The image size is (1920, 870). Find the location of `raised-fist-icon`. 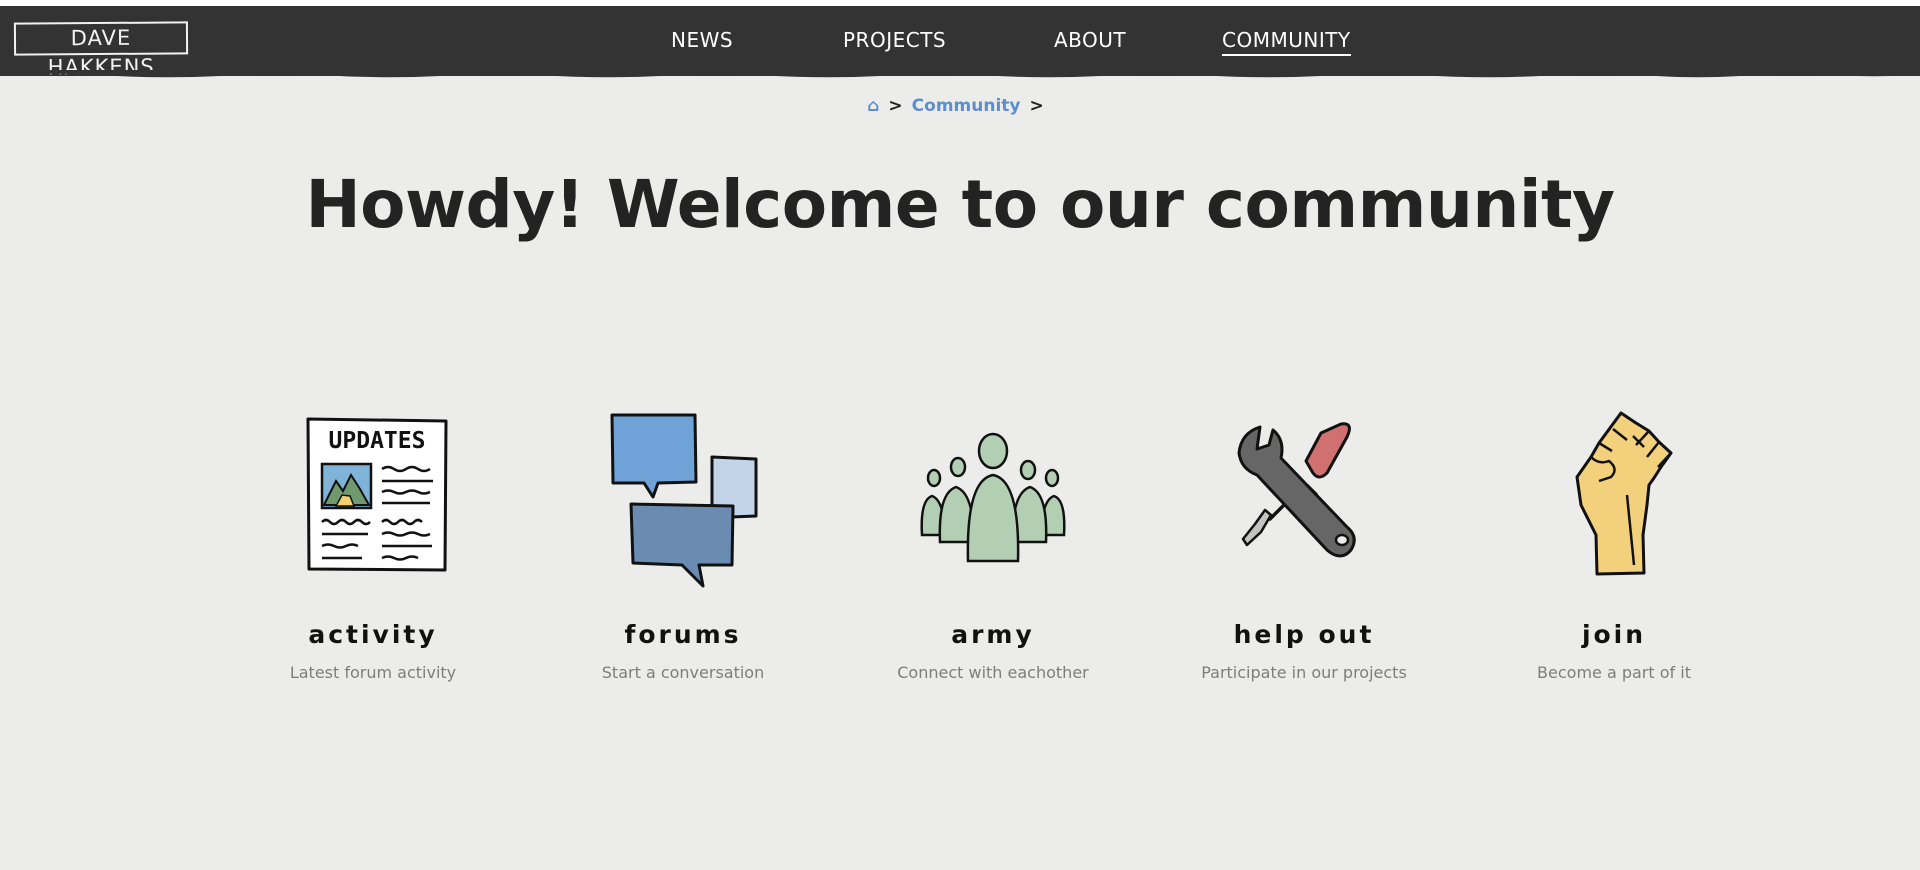

raised-fist-icon is located at coordinates (1614, 497).